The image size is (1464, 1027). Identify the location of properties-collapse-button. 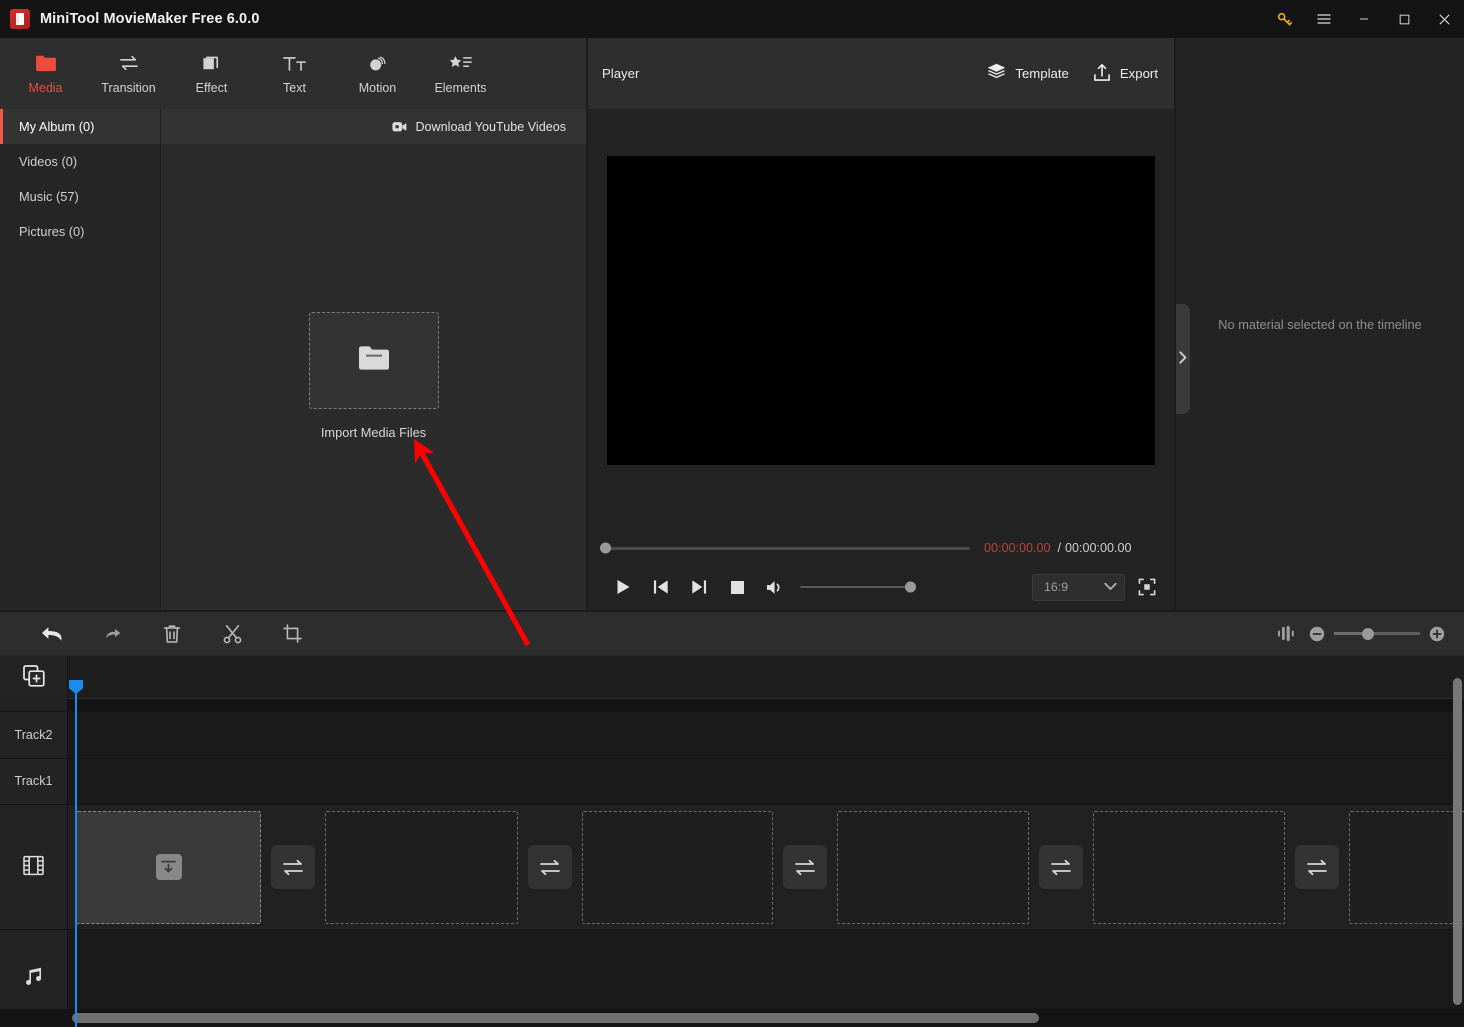
(1183, 359).